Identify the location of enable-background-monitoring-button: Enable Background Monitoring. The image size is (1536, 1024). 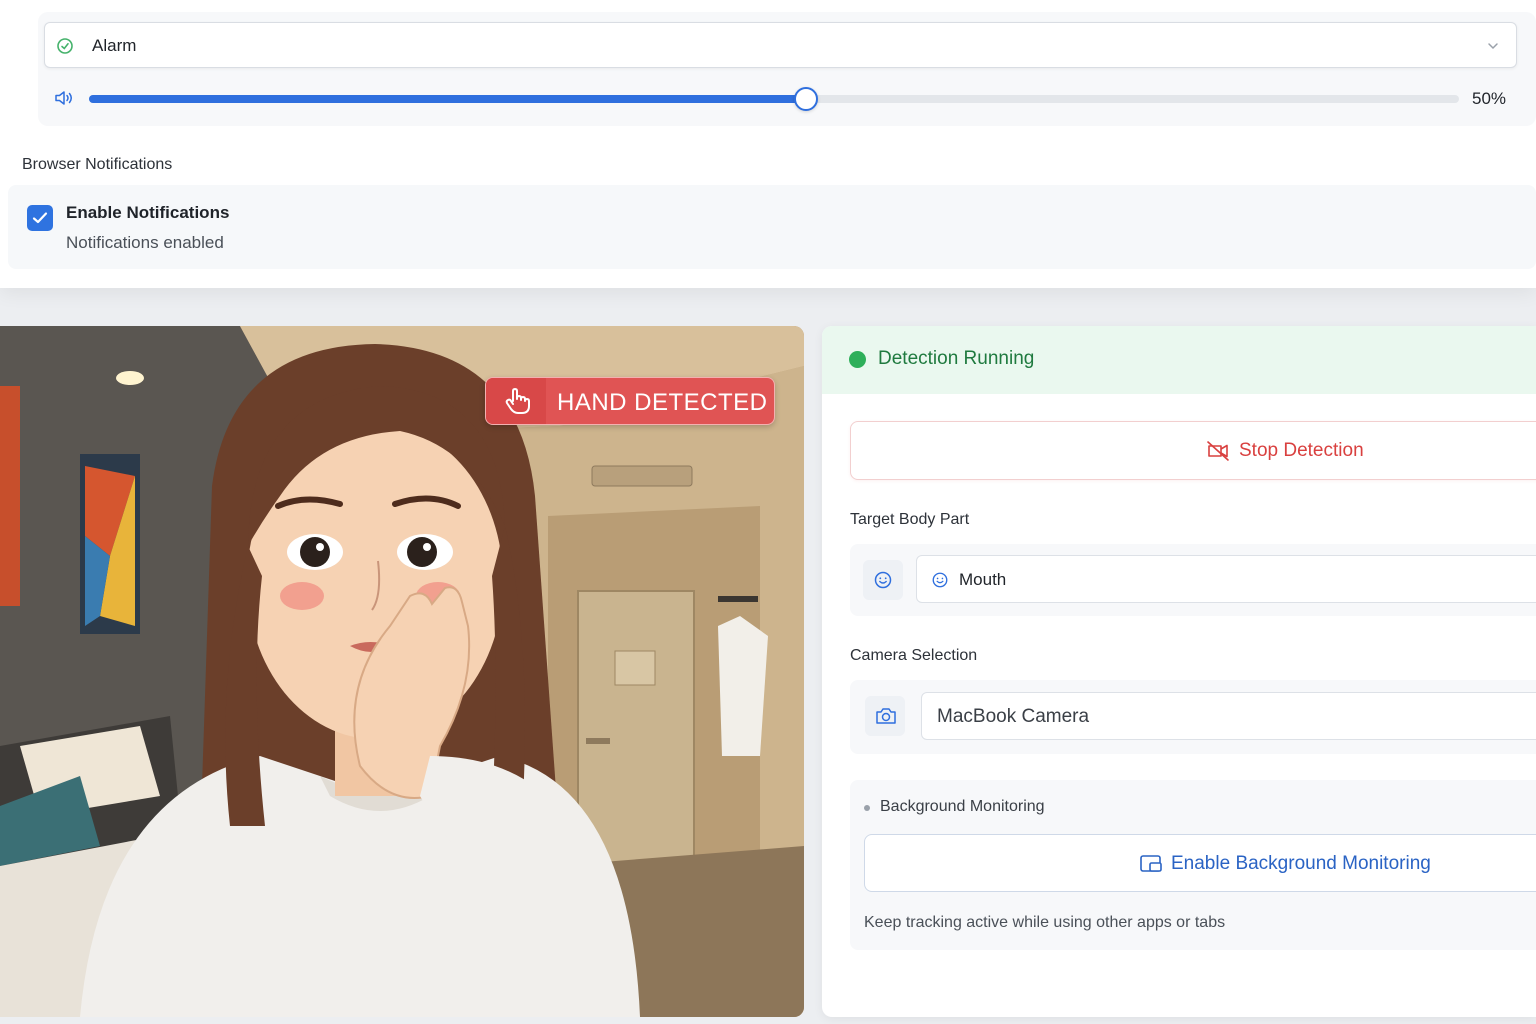
(1200, 863).